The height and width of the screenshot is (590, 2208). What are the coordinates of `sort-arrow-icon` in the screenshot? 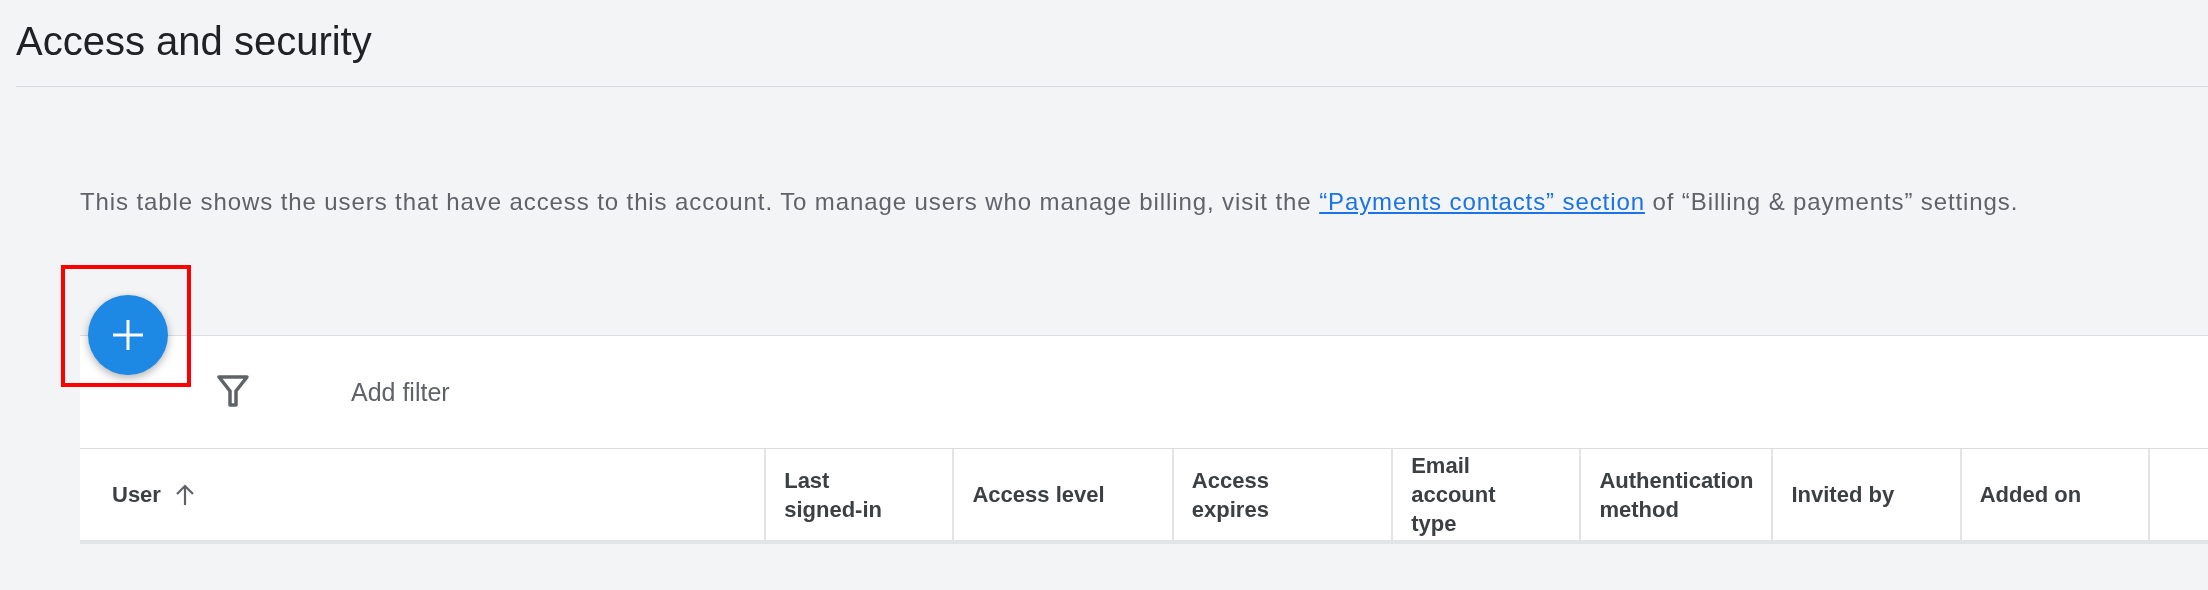 It's located at (184, 494).